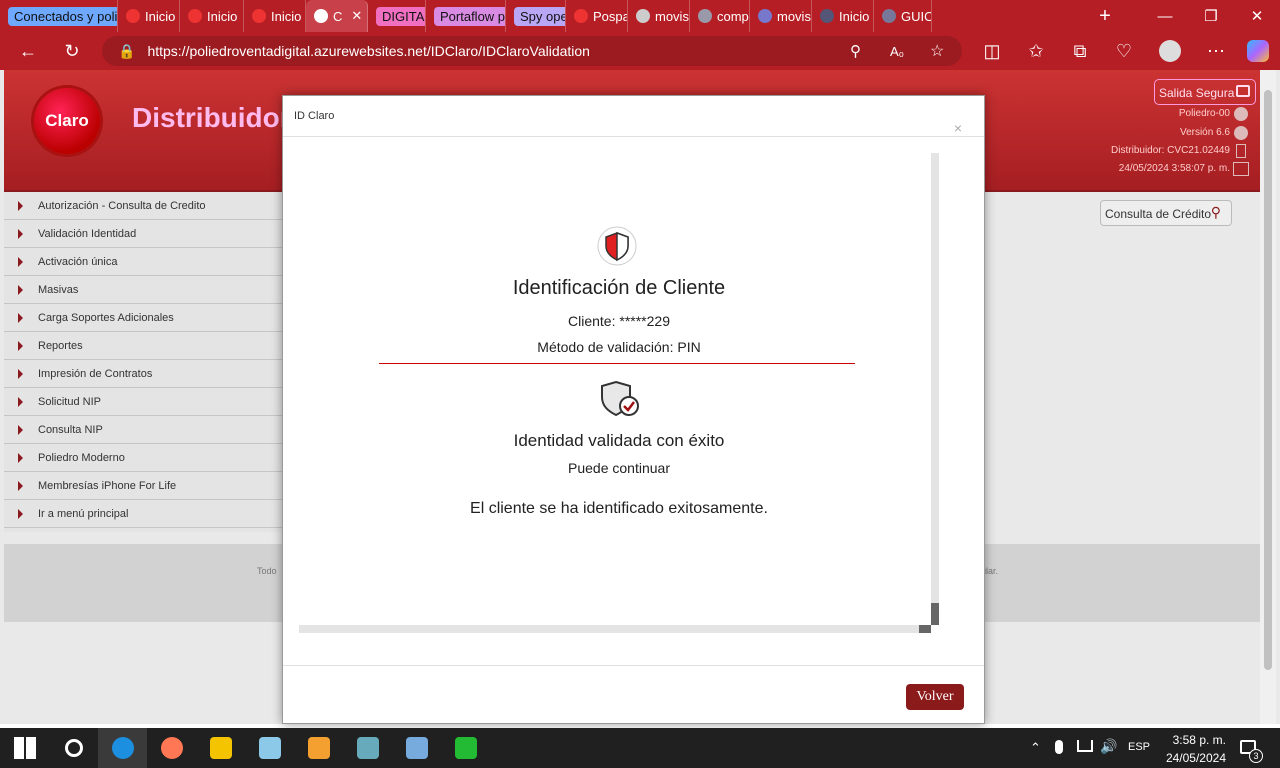  I want to click on taskbar-windows-start, so click(24, 748).